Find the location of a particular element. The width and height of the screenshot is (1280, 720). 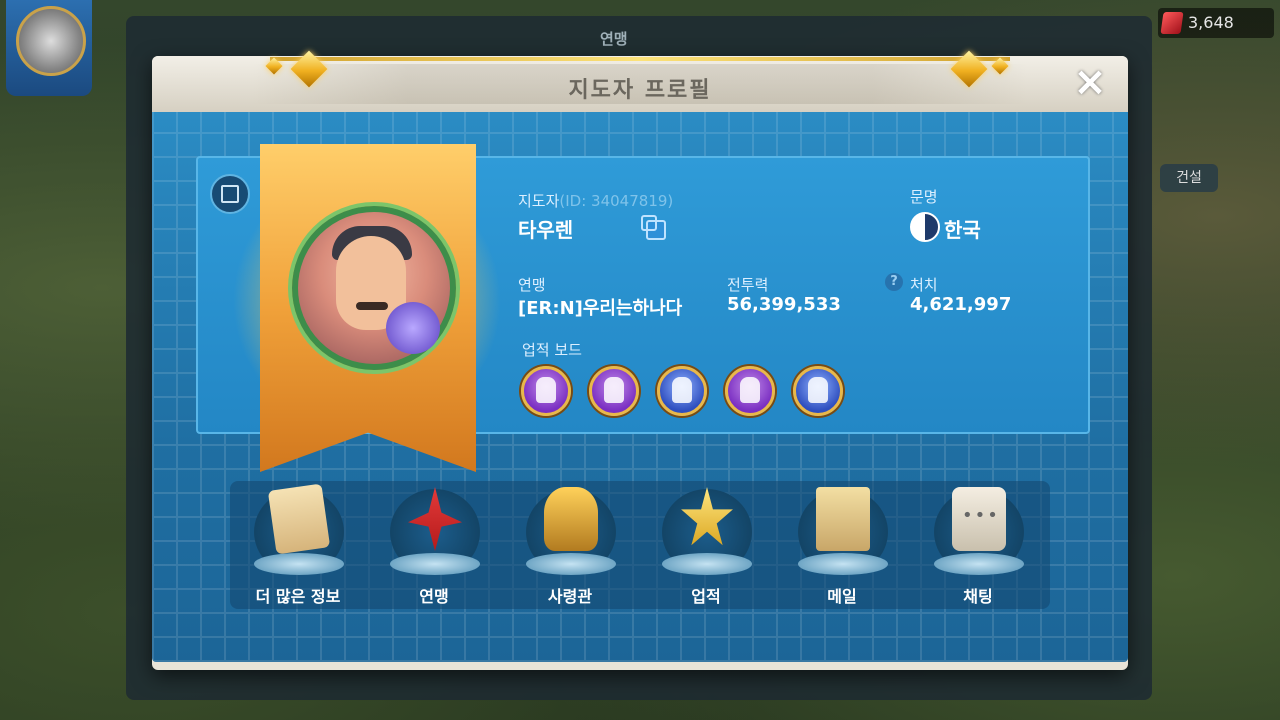

build-button: 건설 is located at coordinates (1189, 178).